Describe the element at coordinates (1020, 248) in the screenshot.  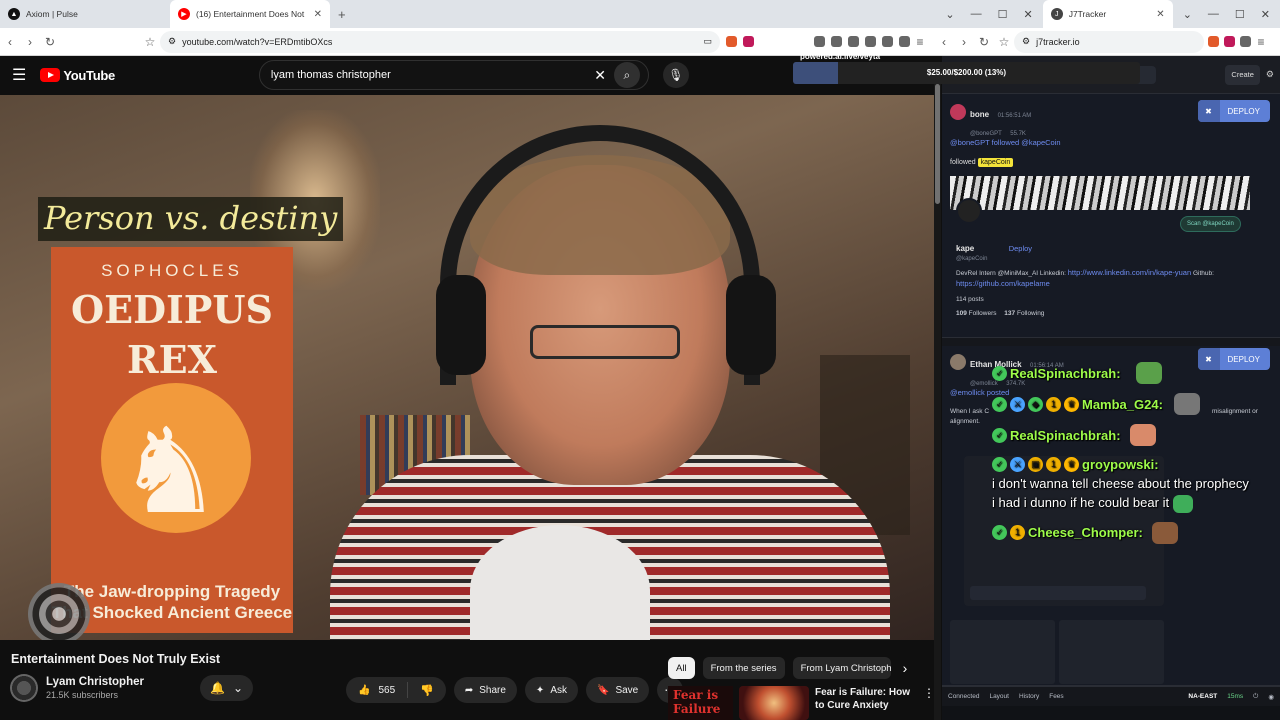
I see `kape-deploy-link: Deploy` at that location.